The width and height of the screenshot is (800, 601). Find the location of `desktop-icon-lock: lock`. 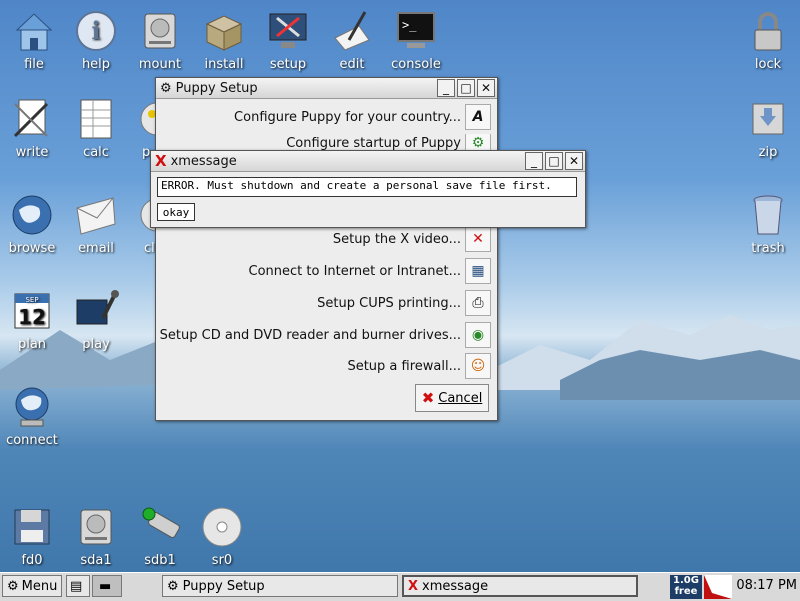

desktop-icon-lock: lock is located at coordinates (768, 40).